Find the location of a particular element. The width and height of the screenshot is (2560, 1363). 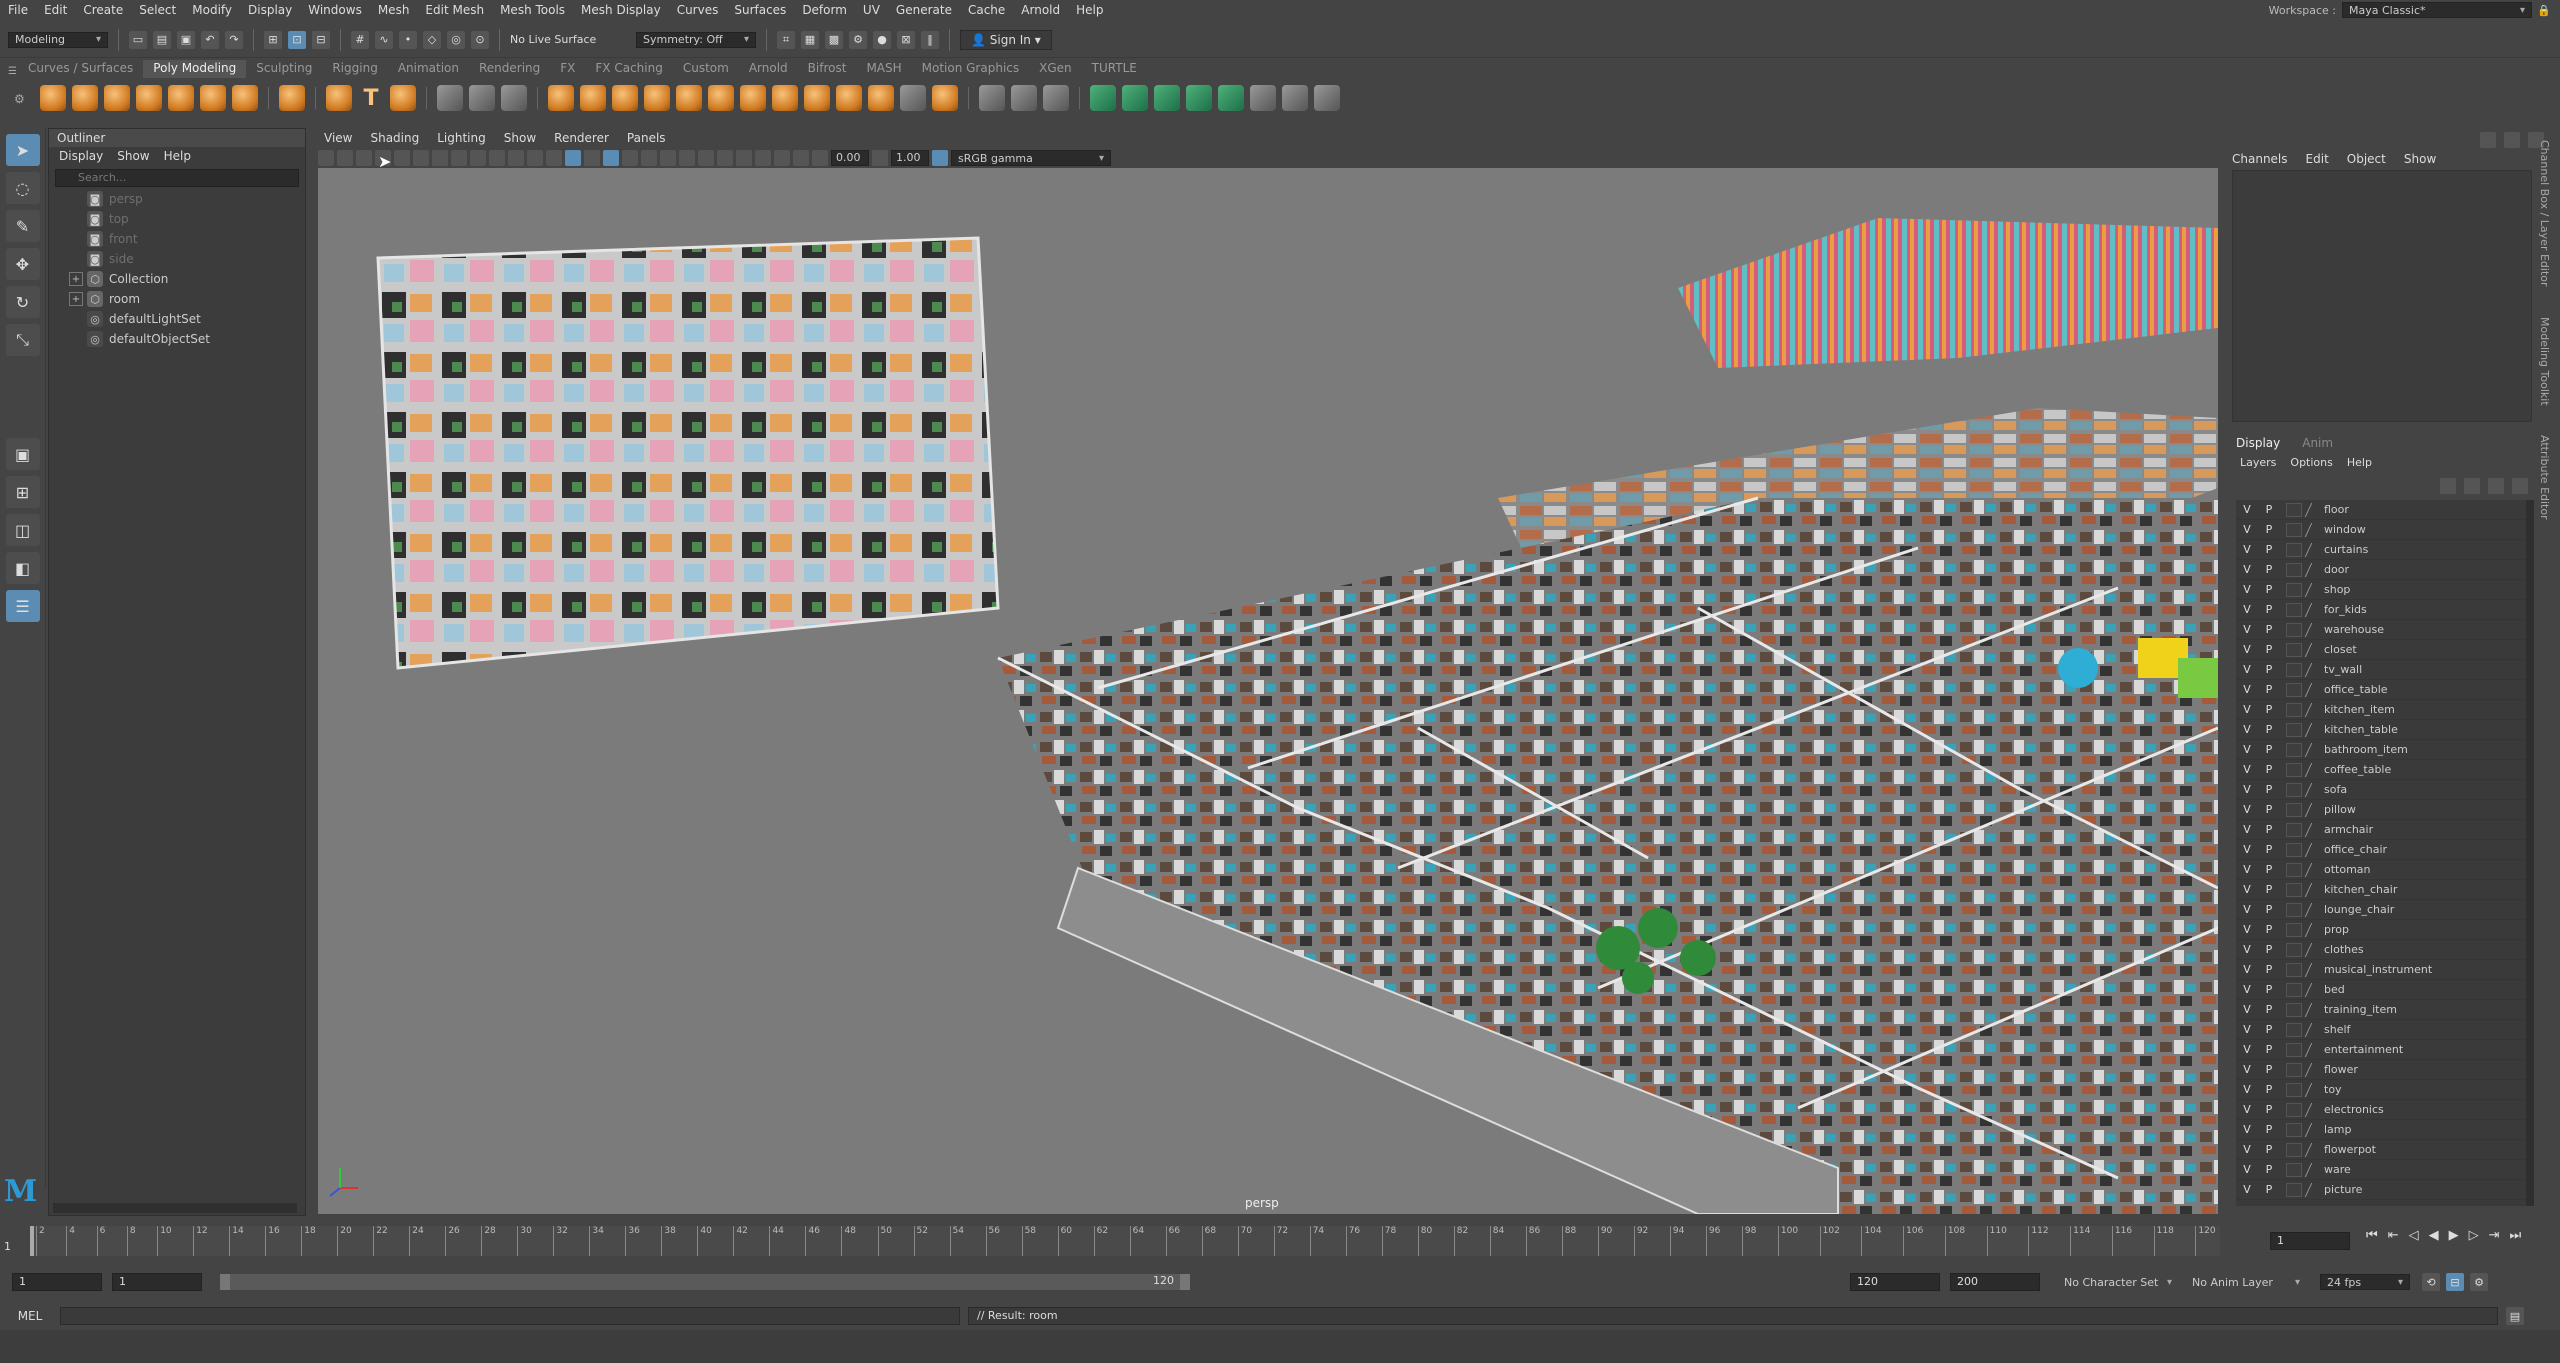

anim-layer-dropdown: No Anim Layer is located at coordinates (2246, 1282).